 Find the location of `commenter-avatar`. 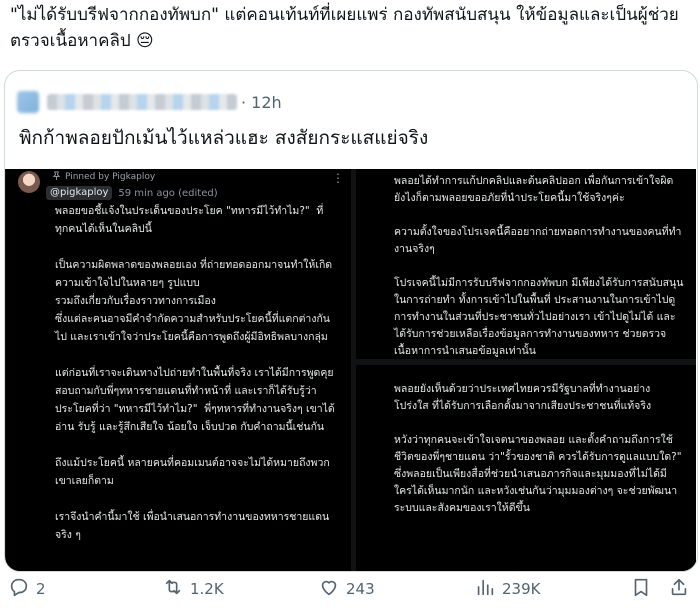

commenter-avatar is located at coordinates (29, 182).